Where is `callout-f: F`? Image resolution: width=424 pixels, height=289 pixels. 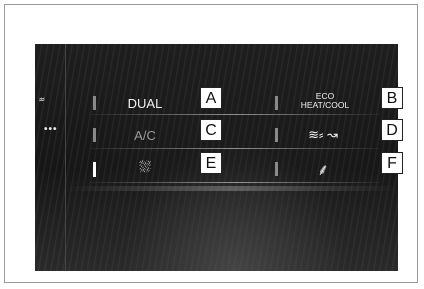 callout-f: F is located at coordinates (392, 163).